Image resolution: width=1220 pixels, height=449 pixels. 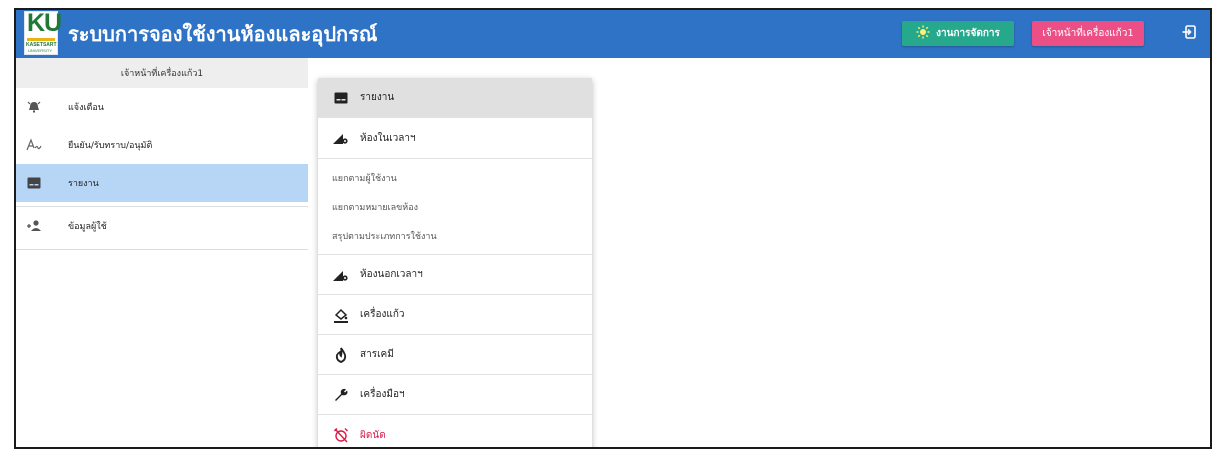 I want to click on menu-item-tools: เครื่องมือฯ, so click(x=455, y=395).